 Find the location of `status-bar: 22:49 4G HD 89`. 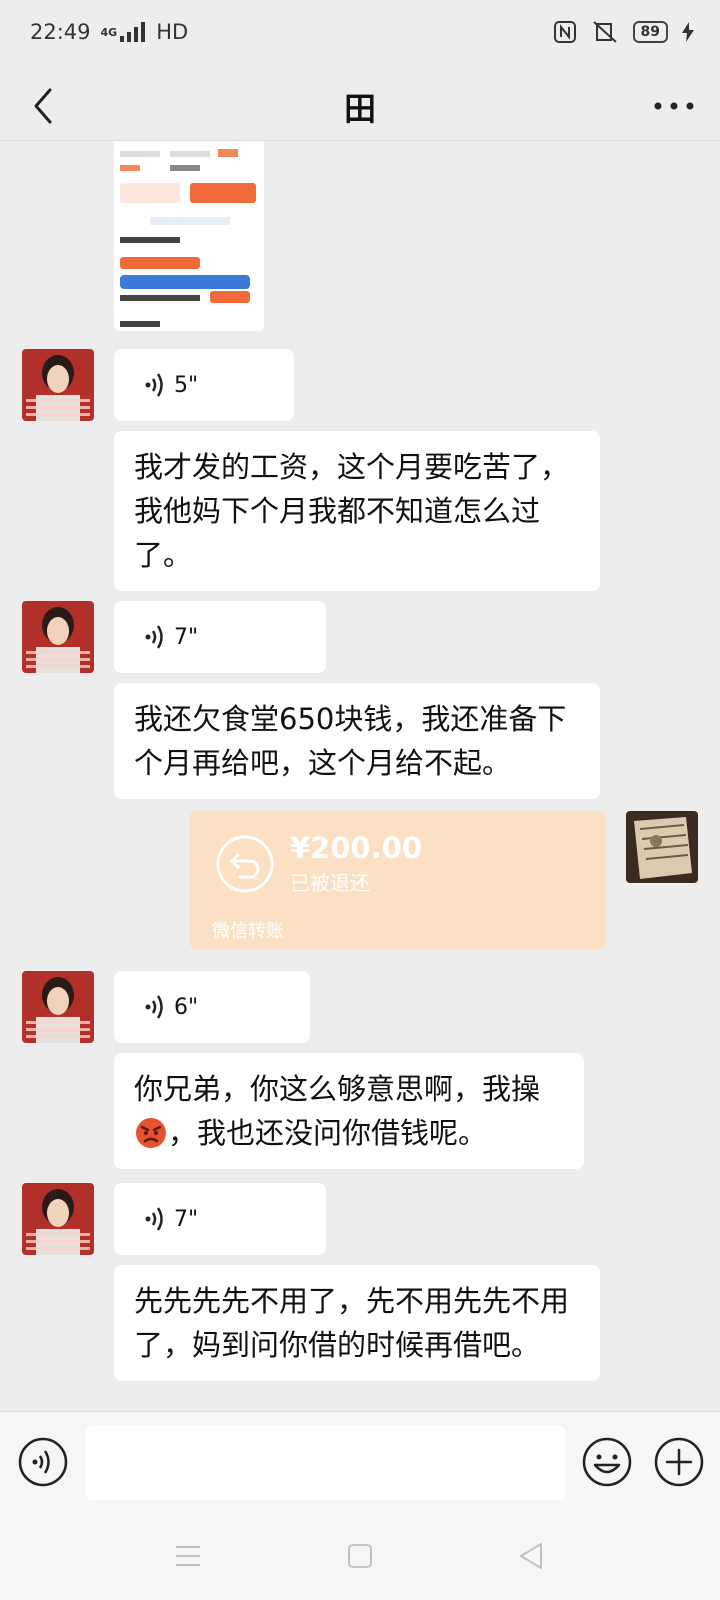

status-bar: 22:49 4G HD 89 is located at coordinates (360, 36).